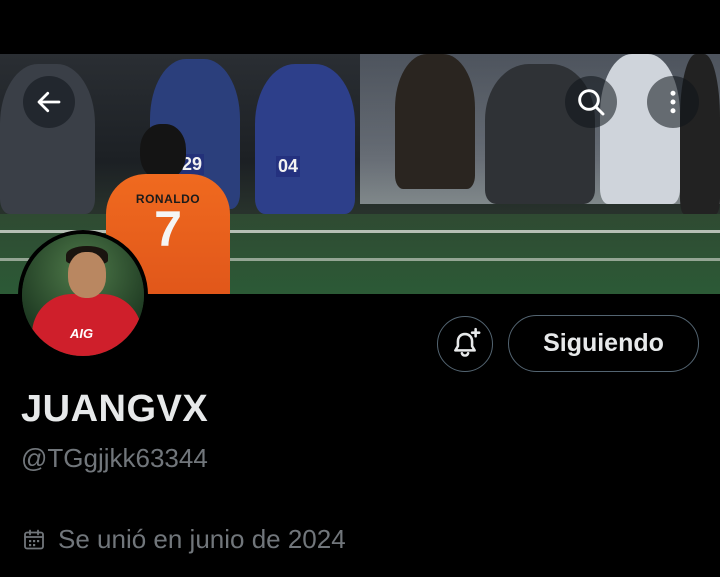  What do you see at coordinates (34, 539) in the screenshot?
I see `calendar-icon` at bounding box center [34, 539].